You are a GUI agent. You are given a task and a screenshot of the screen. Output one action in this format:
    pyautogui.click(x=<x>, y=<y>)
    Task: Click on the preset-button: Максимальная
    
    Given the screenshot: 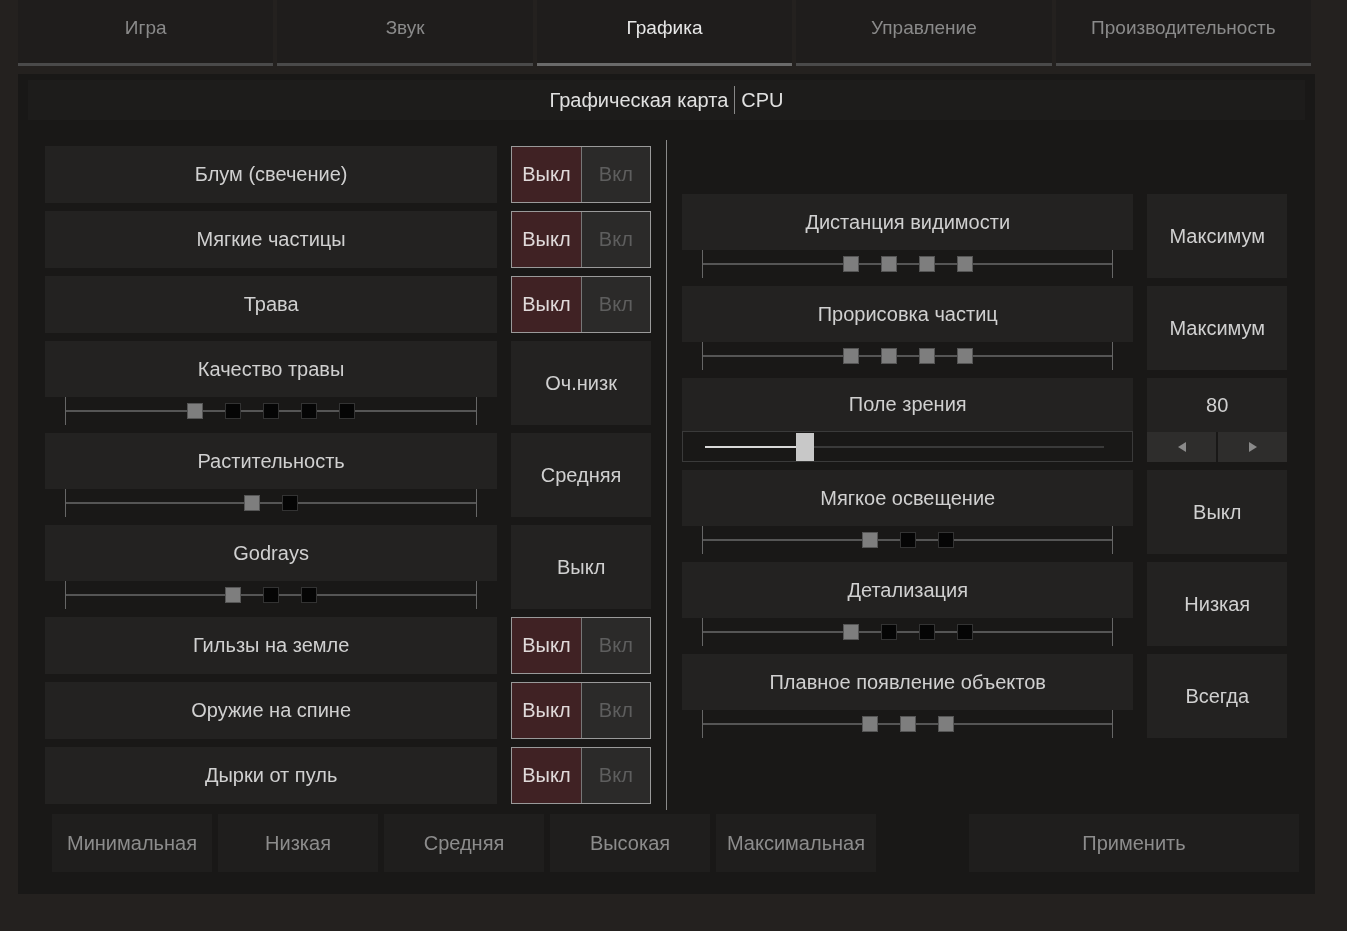 What is the action you would take?
    pyautogui.click(x=796, y=843)
    